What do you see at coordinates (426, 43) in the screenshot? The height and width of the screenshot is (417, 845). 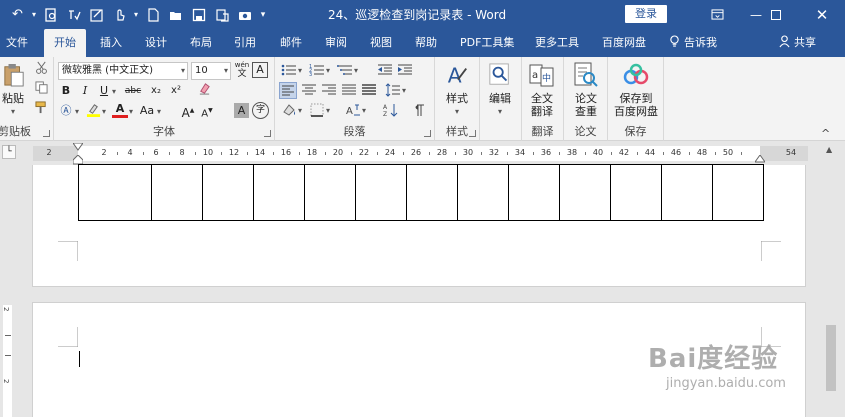 I see `tab-help: 帮助` at bounding box center [426, 43].